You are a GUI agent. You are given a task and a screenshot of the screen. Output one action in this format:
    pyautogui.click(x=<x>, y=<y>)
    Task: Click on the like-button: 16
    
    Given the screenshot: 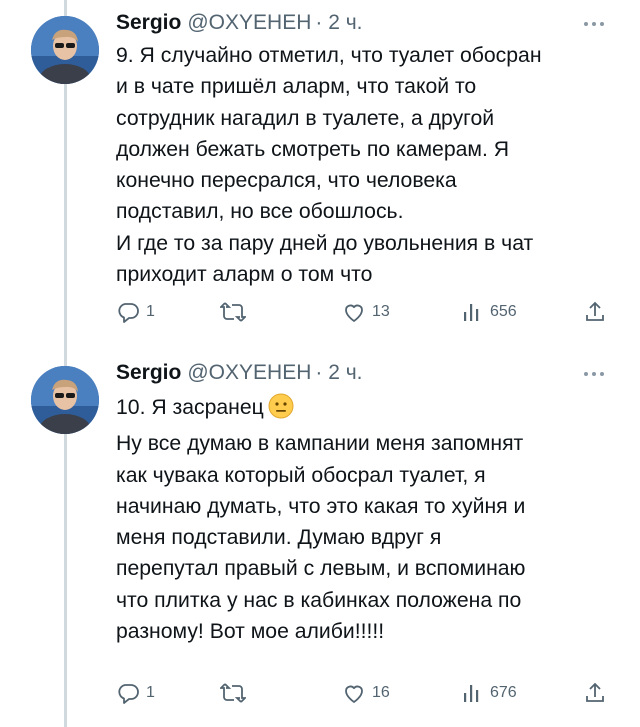 What is the action you would take?
    pyautogui.click(x=366, y=693)
    